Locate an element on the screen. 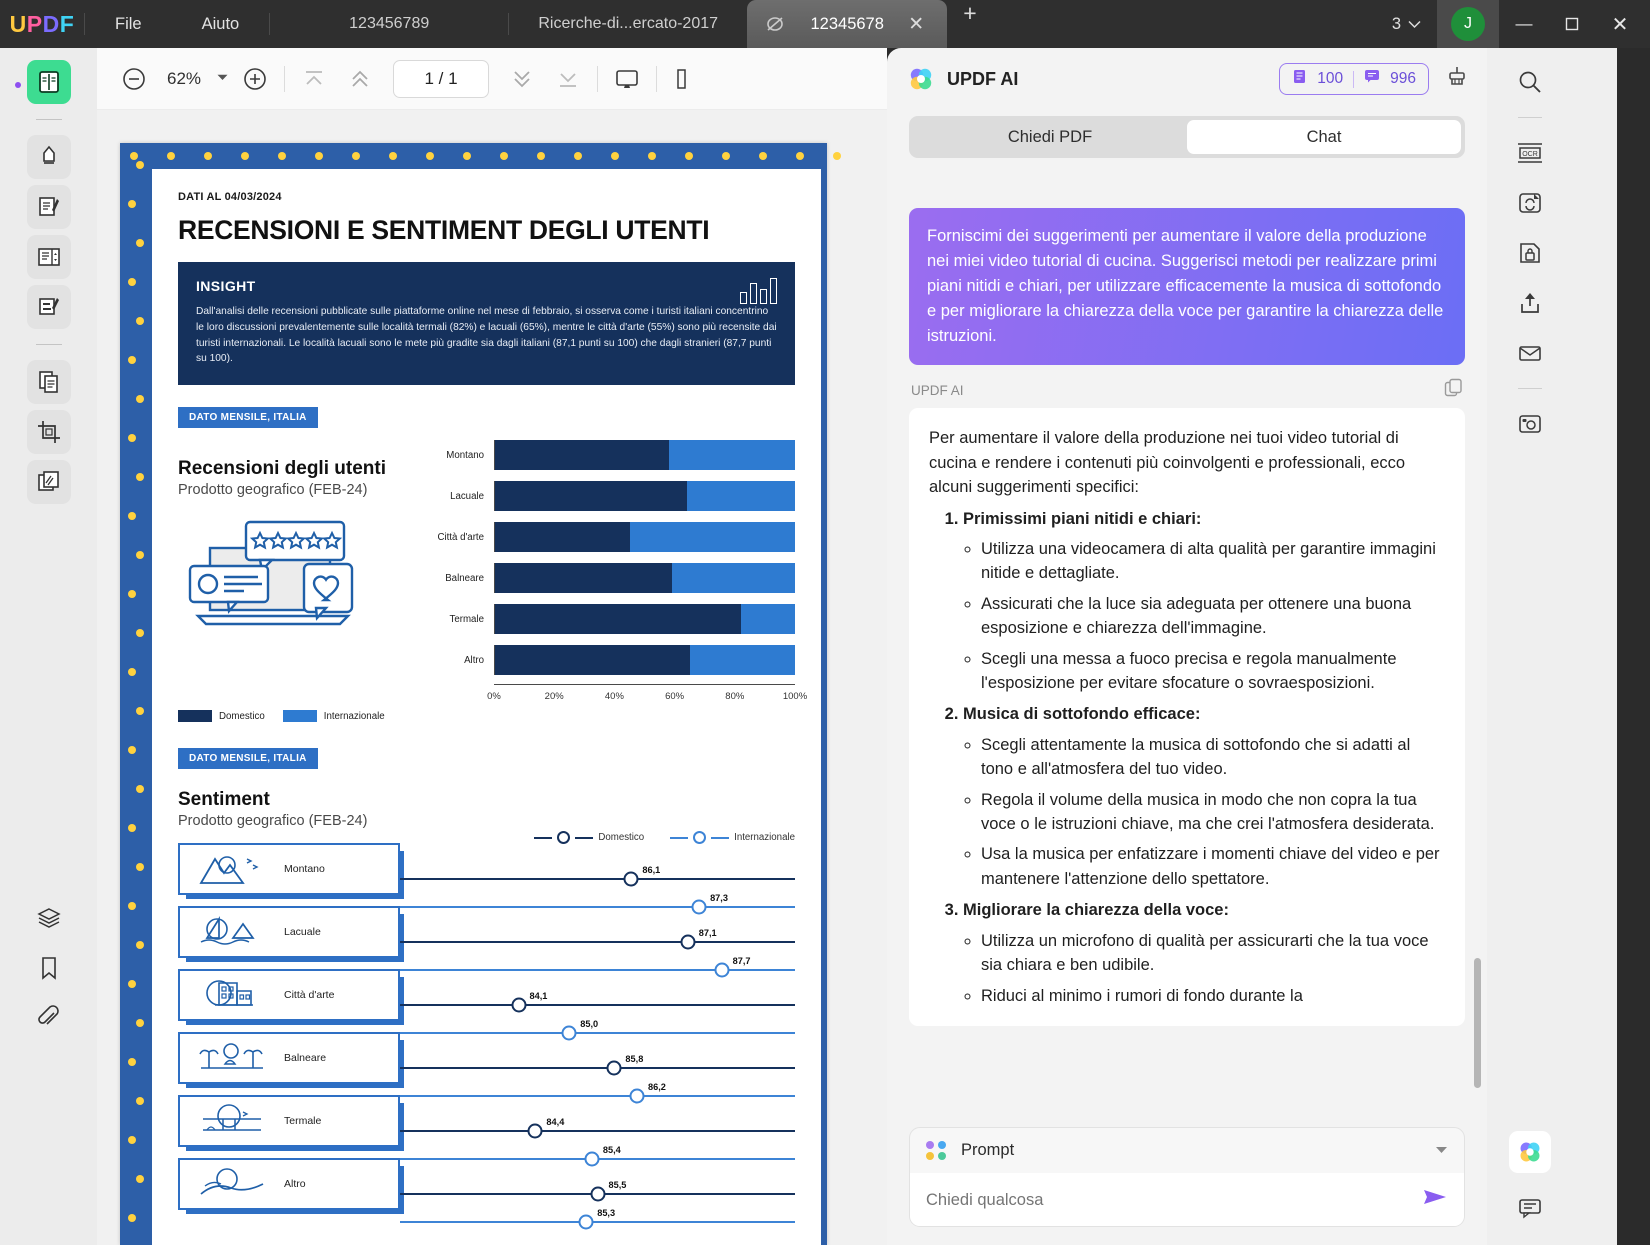 This screenshot has width=1650, height=1245. rail-top-group is located at coordinates (42, 82).